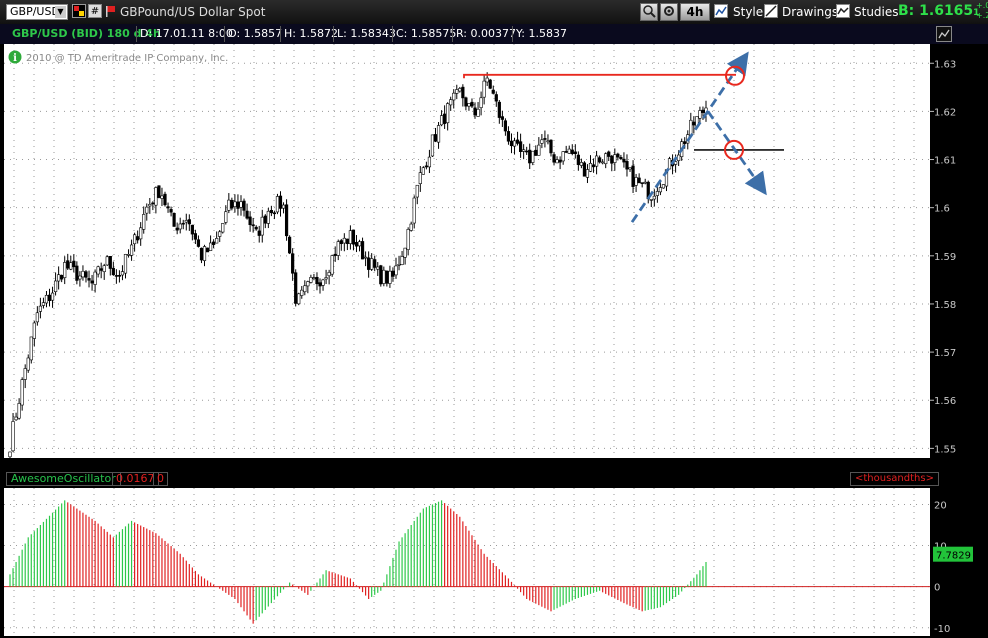 This screenshot has width=988, height=638. Describe the element at coordinates (37, 12) in the screenshot. I see `symbol-selector: GBP/USD ▼` at that location.